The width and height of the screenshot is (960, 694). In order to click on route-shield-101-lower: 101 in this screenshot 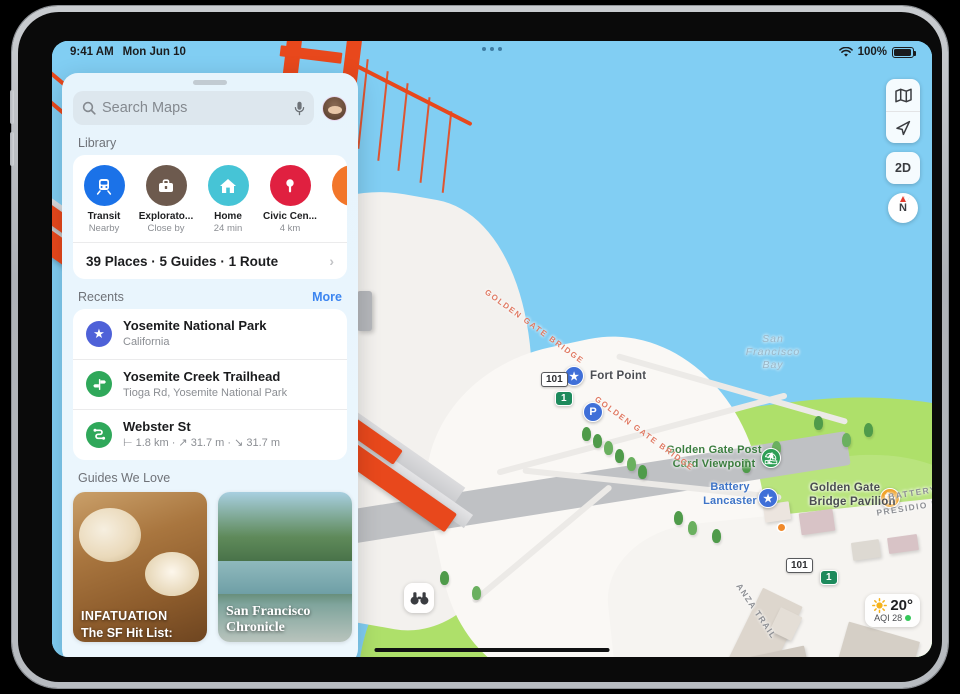, I will do `click(799, 565)`.